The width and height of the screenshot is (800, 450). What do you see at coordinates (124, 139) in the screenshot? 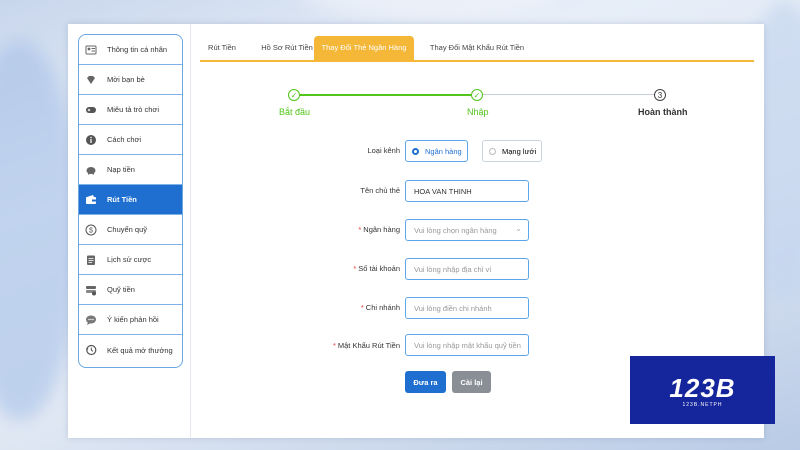
I see `sidebar-item-label: Cách chơi` at bounding box center [124, 139].